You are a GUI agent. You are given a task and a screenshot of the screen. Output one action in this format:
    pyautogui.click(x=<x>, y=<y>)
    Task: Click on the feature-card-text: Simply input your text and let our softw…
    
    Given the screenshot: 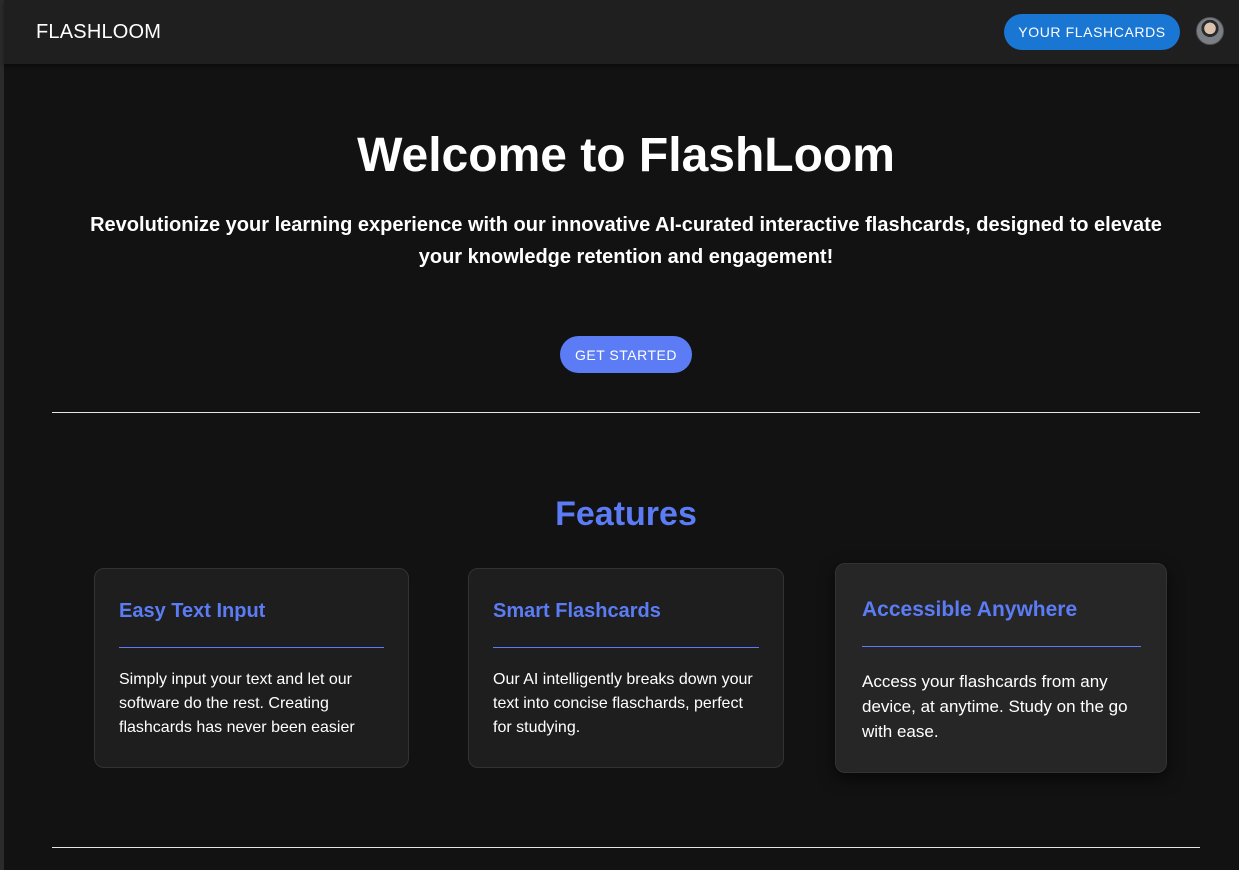 What is the action you would take?
    pyautogui.click(x=237, y=703)
    